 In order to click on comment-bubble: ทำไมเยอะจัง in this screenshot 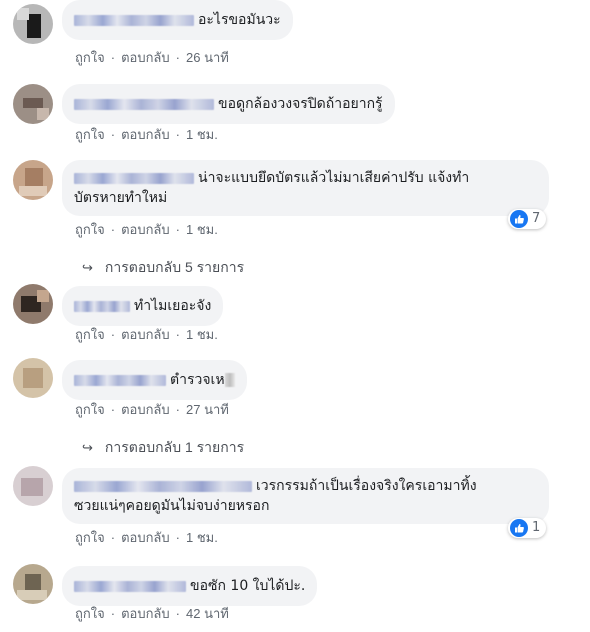, I will do `click(143, 306)`.